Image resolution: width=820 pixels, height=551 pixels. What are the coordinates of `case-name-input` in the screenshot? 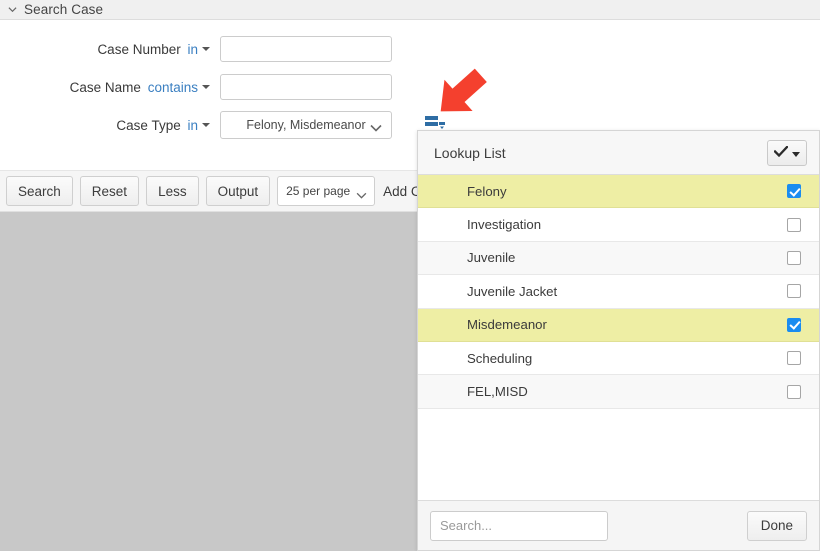 It's located at (306, 87).